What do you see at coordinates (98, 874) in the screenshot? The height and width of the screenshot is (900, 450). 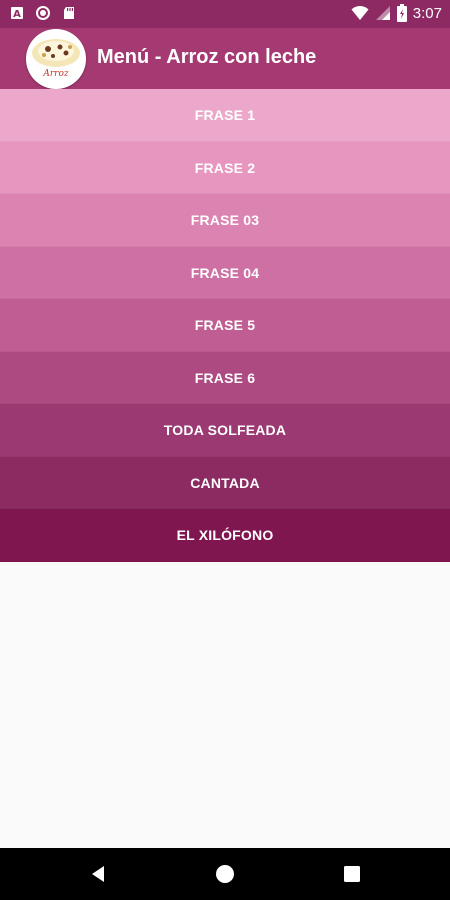 I see `back-icon` at bounding box center [98, 874].